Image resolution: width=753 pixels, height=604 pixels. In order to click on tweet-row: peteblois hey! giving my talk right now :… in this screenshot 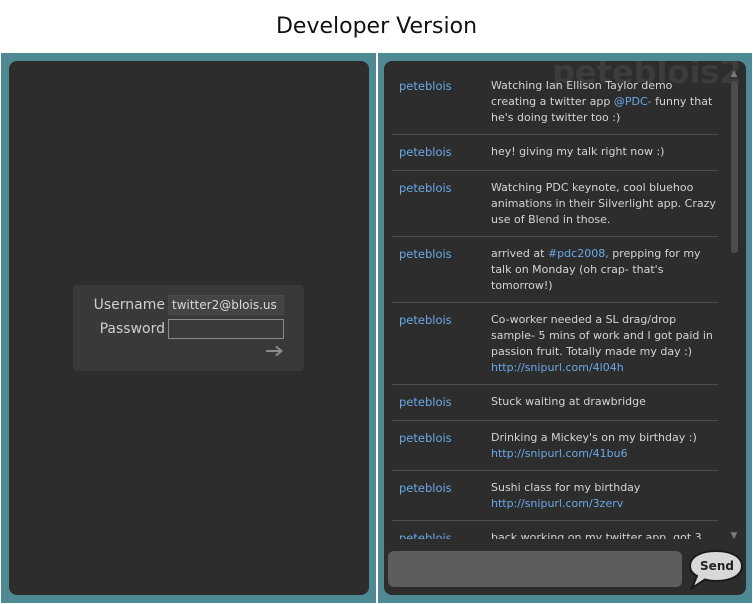, I will do `click(555, 153)`.